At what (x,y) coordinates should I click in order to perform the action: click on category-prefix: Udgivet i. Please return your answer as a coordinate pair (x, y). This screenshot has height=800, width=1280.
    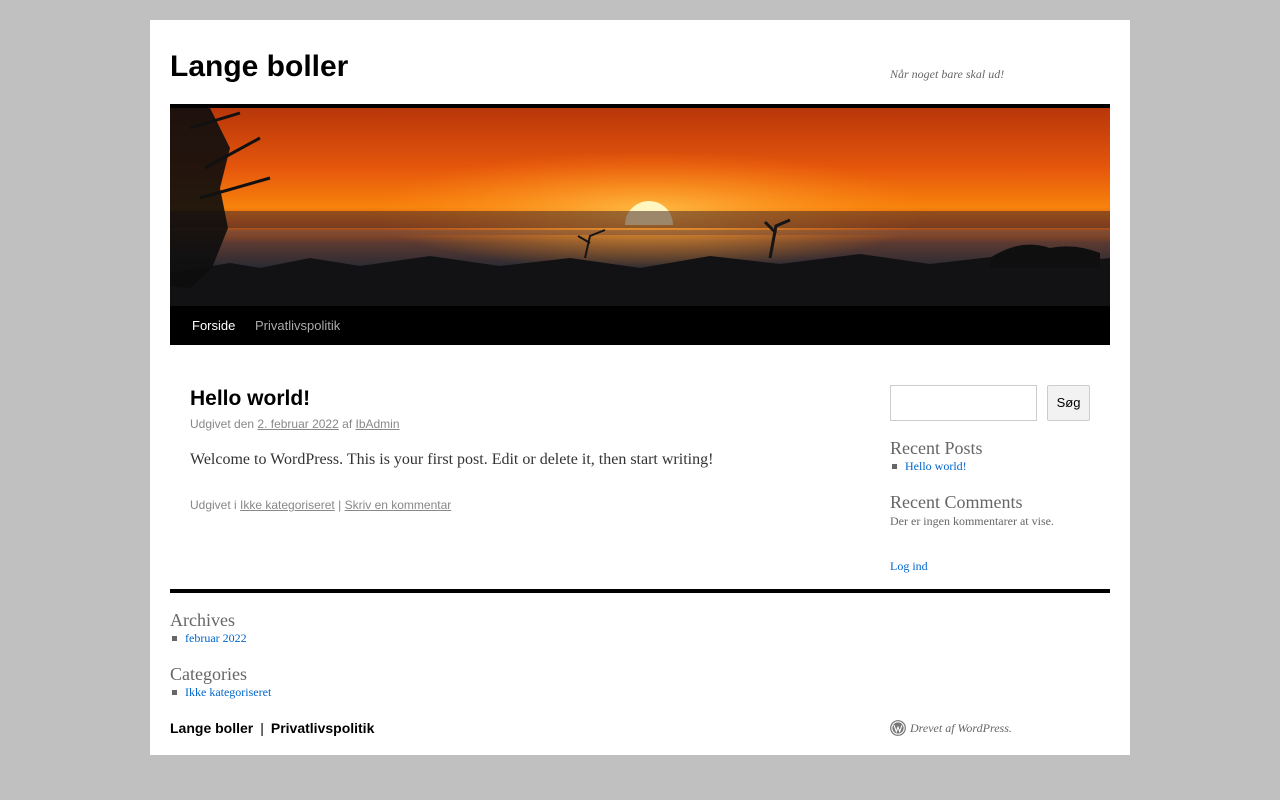
    Looking at the image, I should click on (213, 505).